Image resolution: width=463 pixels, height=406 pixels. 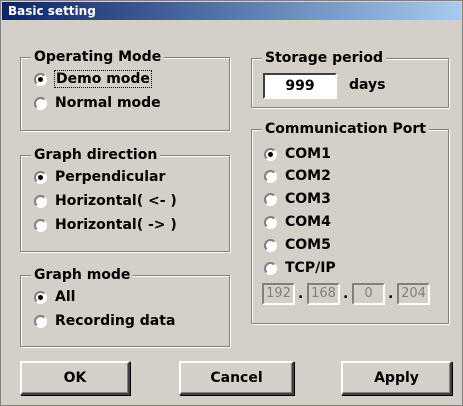 I want to click on radio-com5: COM5, so click(x=297, y=245).